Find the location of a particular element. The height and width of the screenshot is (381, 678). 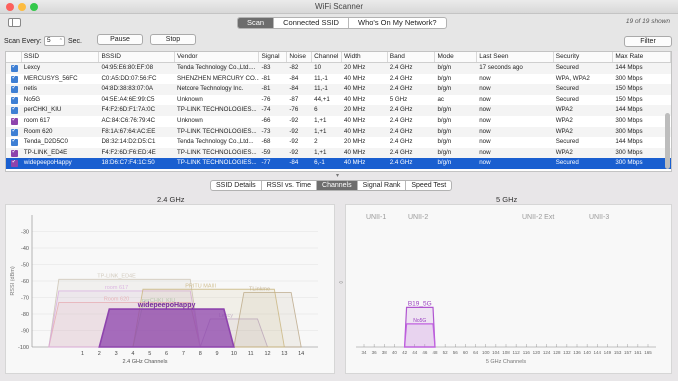

x-tick-label: 100 is located at coordinates (486, 352).